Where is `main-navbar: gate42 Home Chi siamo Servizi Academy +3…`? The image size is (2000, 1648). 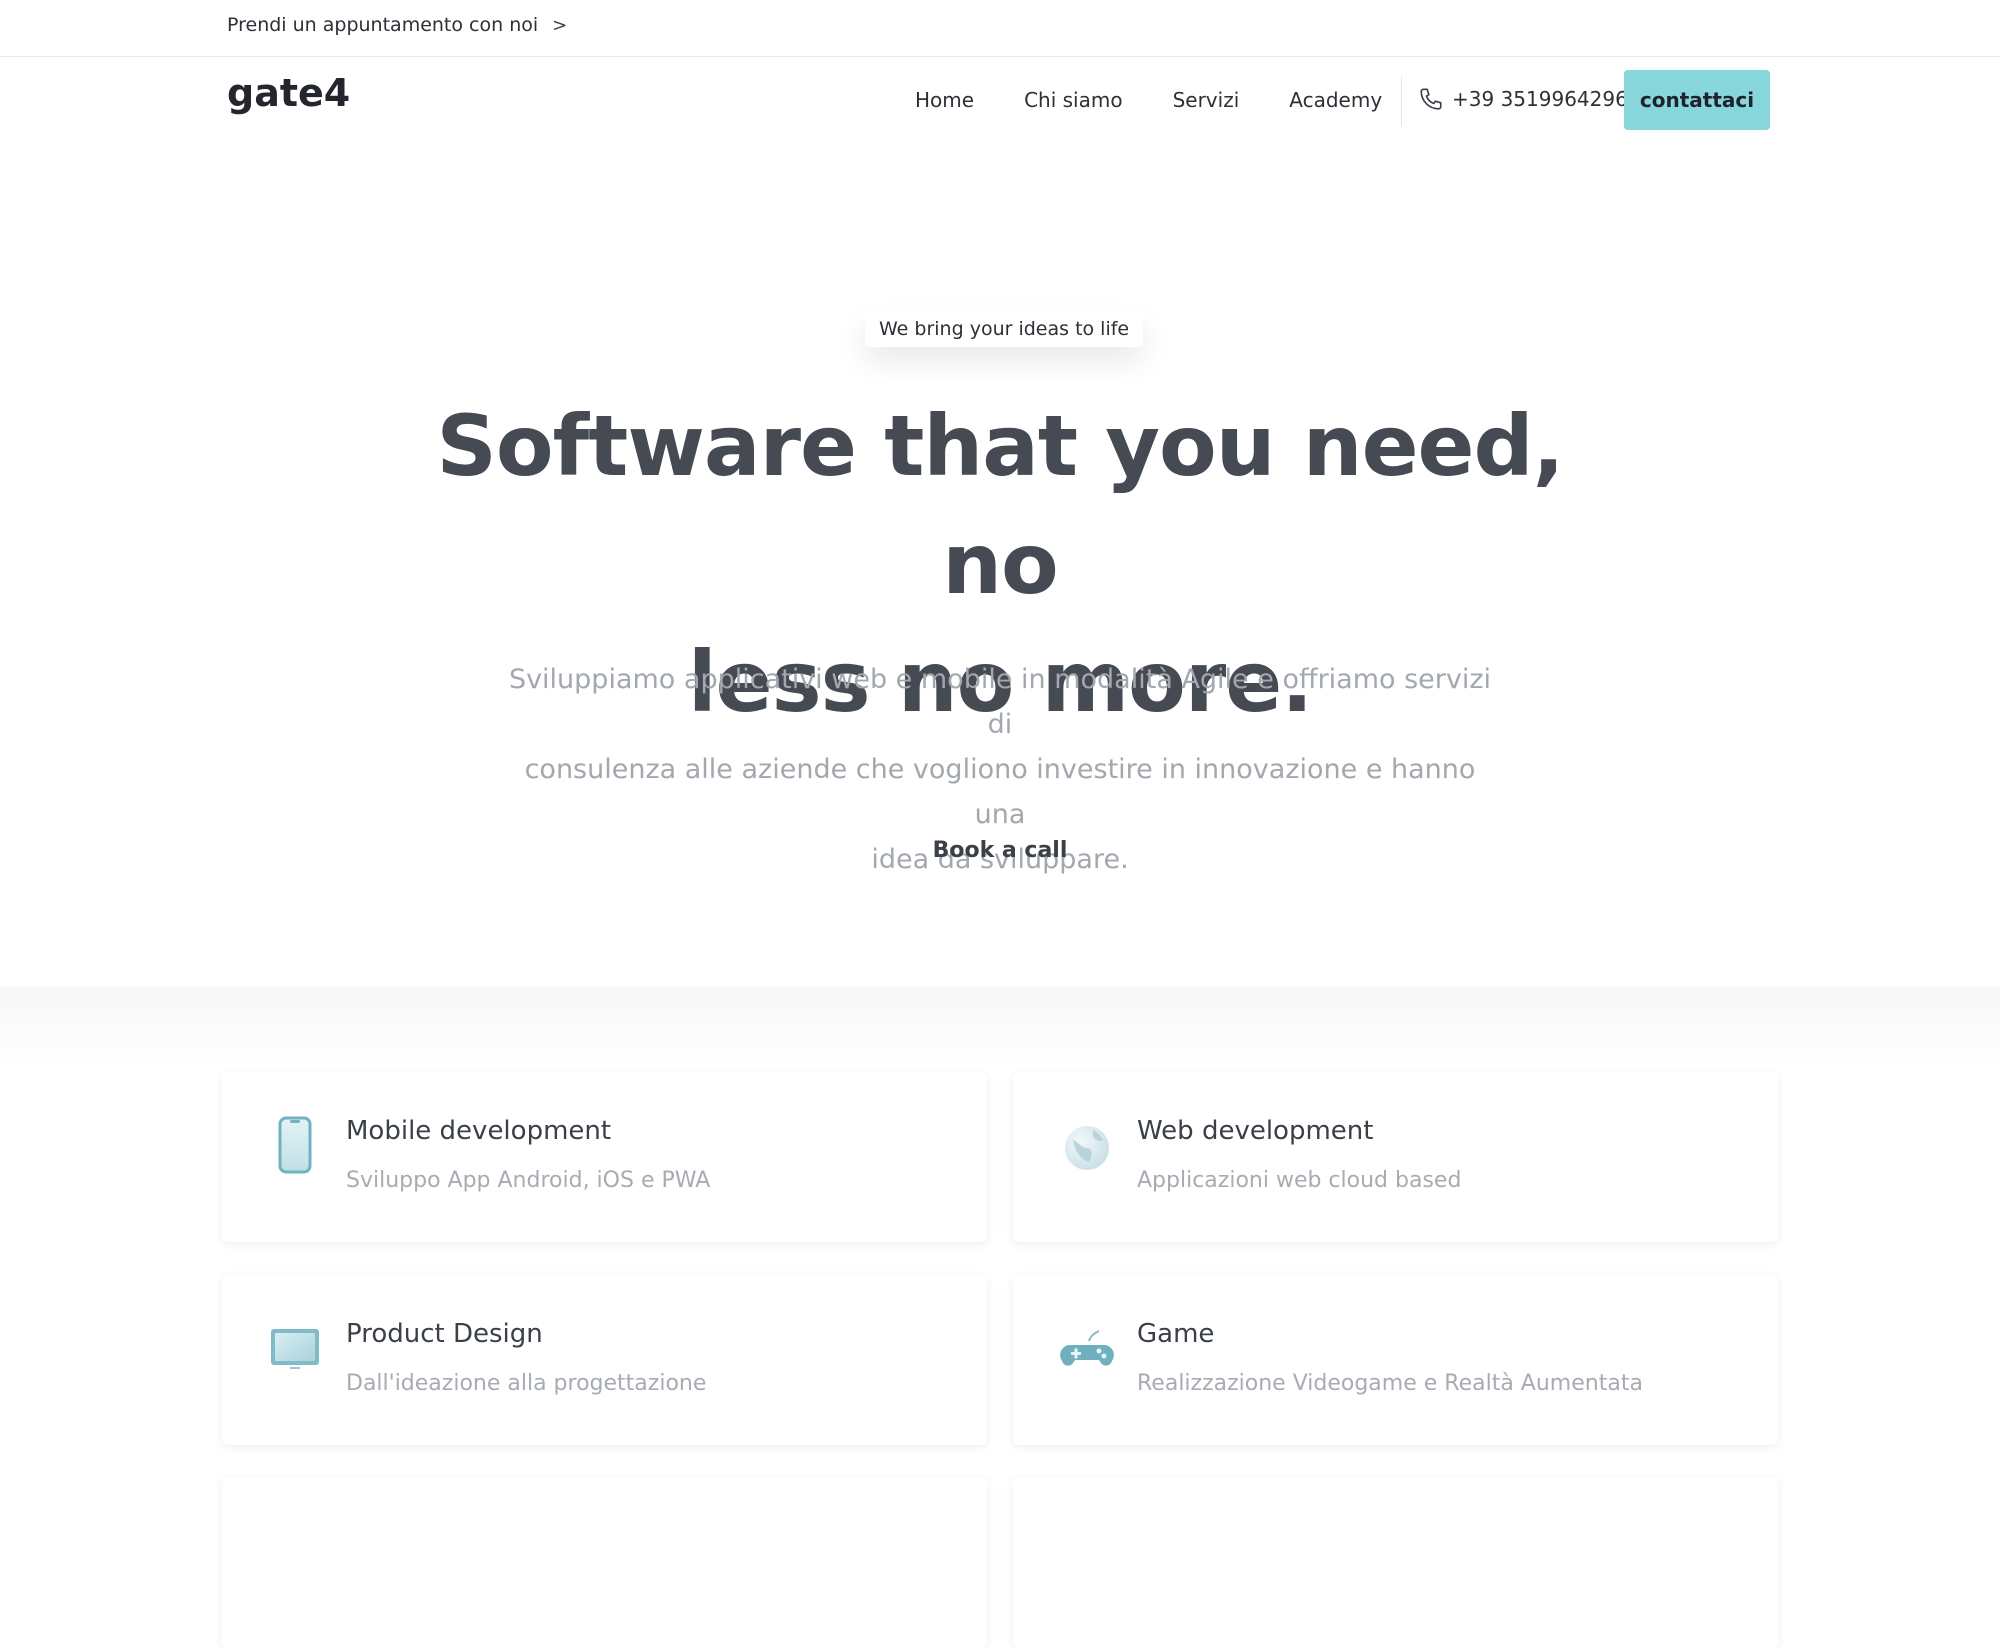 main-navbar: gate42 Home Chi siamo Servizi Academy +3… is located at coordinates (1000, 100).